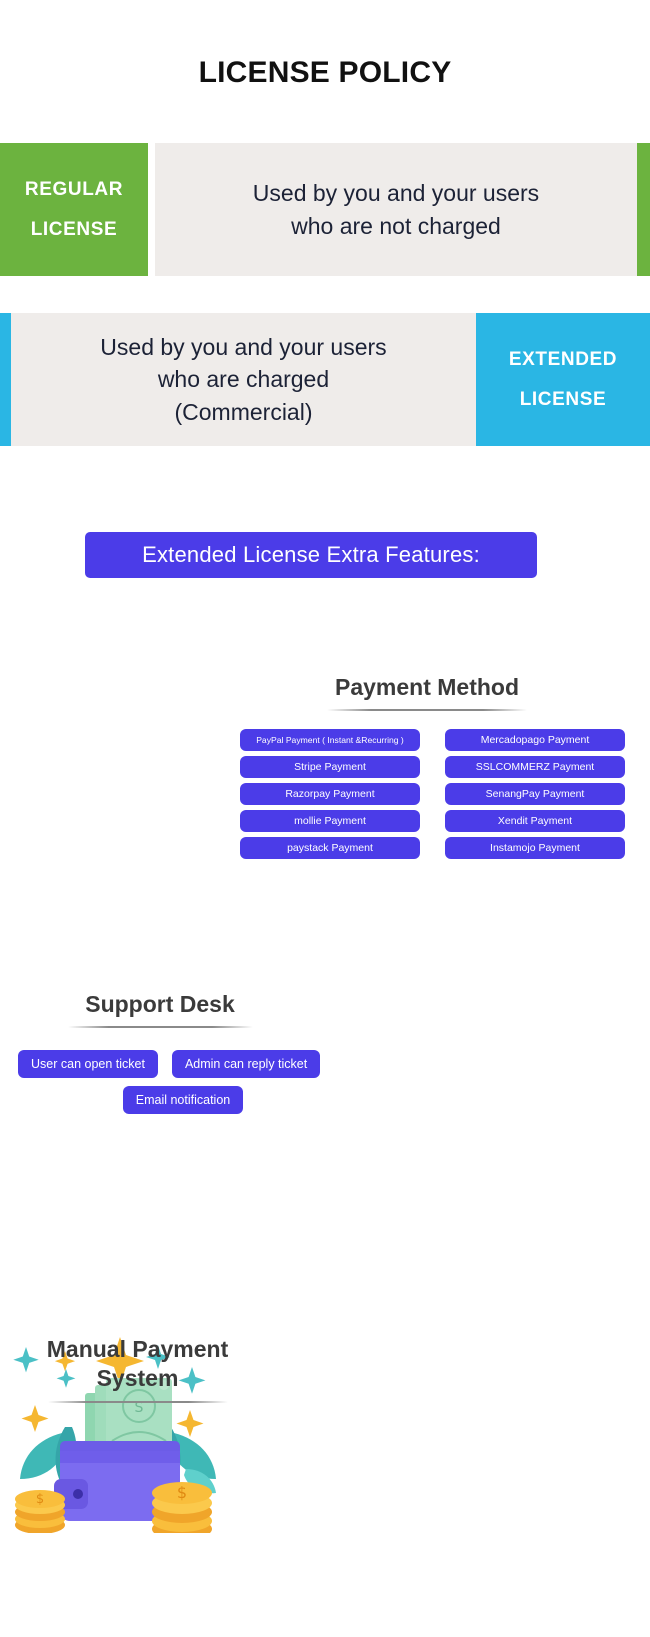 The width and height of the screenshot is (650, 1637). I want to click on payment-button-mercadopago: Mercadopago Payment, so click(535, 740).